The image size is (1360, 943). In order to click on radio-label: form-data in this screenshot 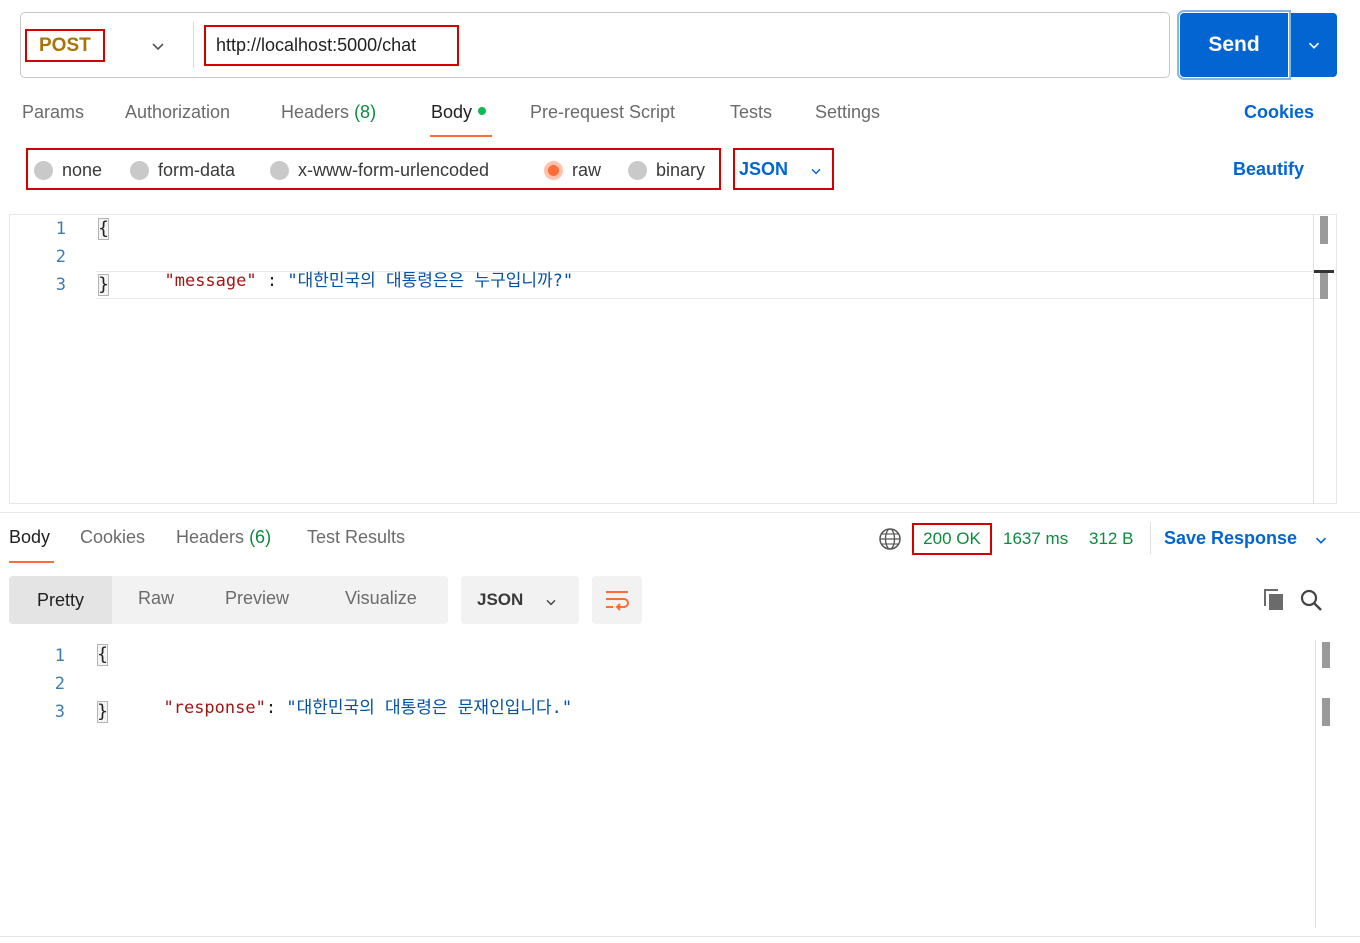, I will do `click(197, 169)`.